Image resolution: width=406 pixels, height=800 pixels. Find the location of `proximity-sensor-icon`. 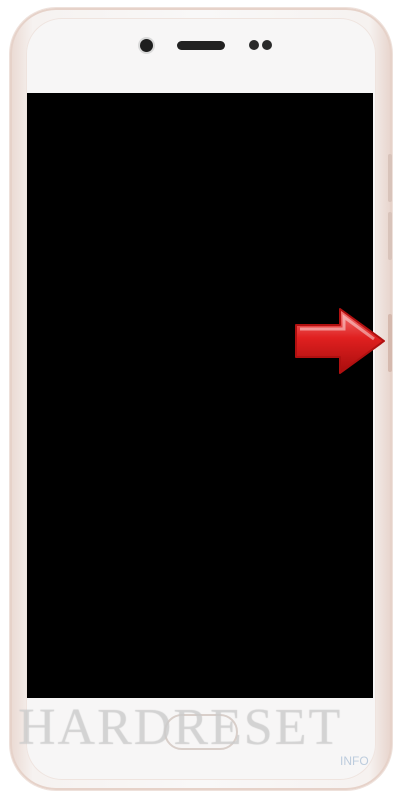

proximity-sensor-icon is located at coordinates (254, 45).